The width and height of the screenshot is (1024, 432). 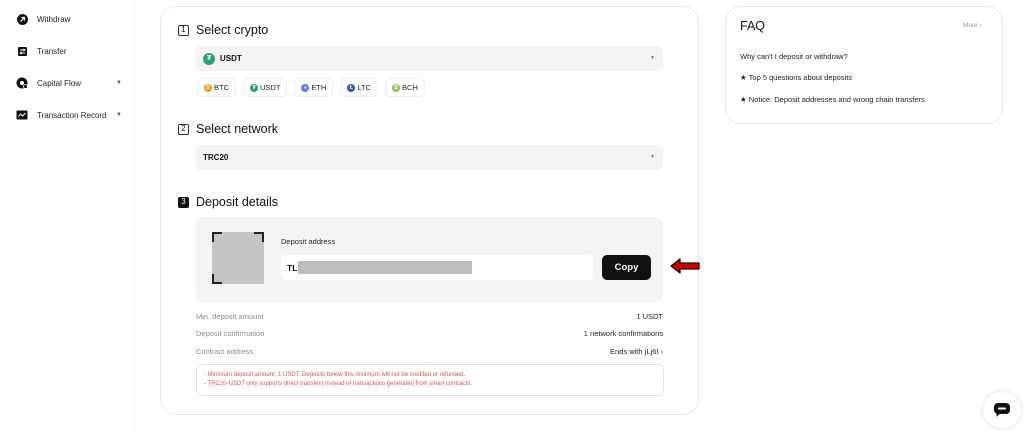 What do you see at coordinates (52, 51) in the screenshot?
I see `sidebar-item-label: Transfer` at bounding box center [52, 51].